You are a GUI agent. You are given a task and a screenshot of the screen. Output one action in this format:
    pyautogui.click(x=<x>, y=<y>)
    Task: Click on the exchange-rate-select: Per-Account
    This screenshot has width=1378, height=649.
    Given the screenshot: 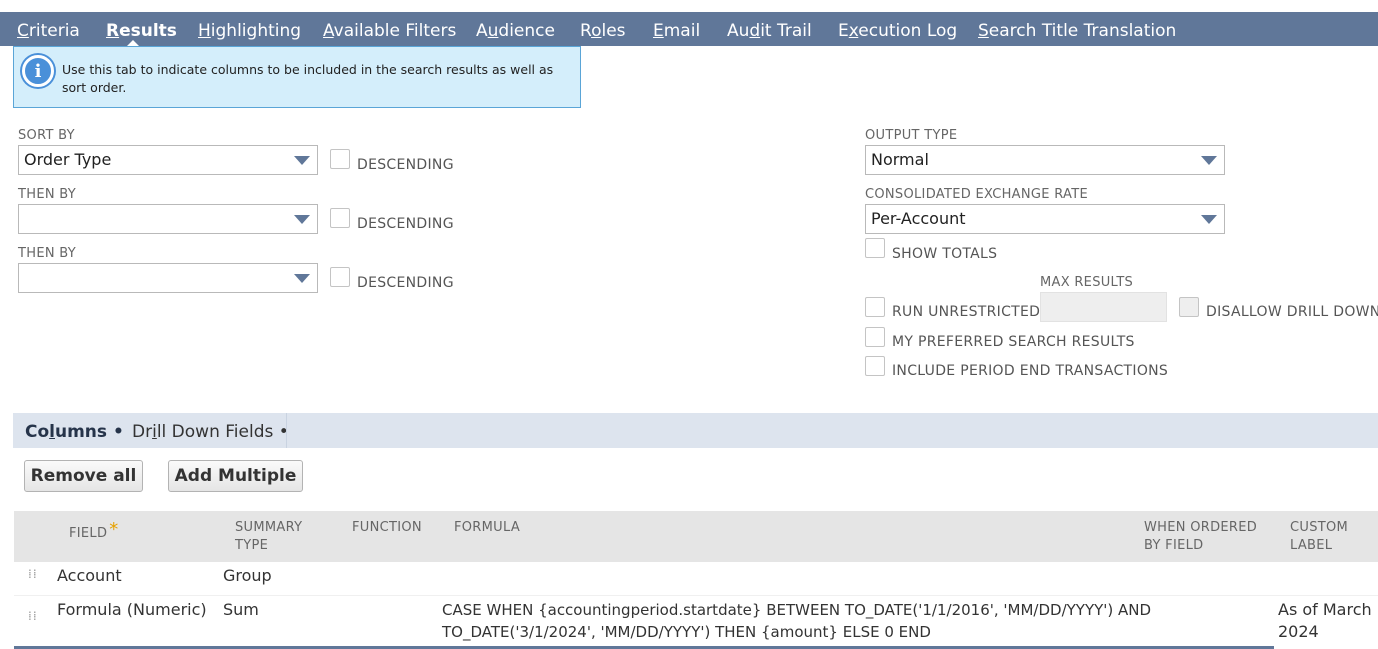 What is the action you would take?
    pyautogui.click(x=1045, y=219)
    